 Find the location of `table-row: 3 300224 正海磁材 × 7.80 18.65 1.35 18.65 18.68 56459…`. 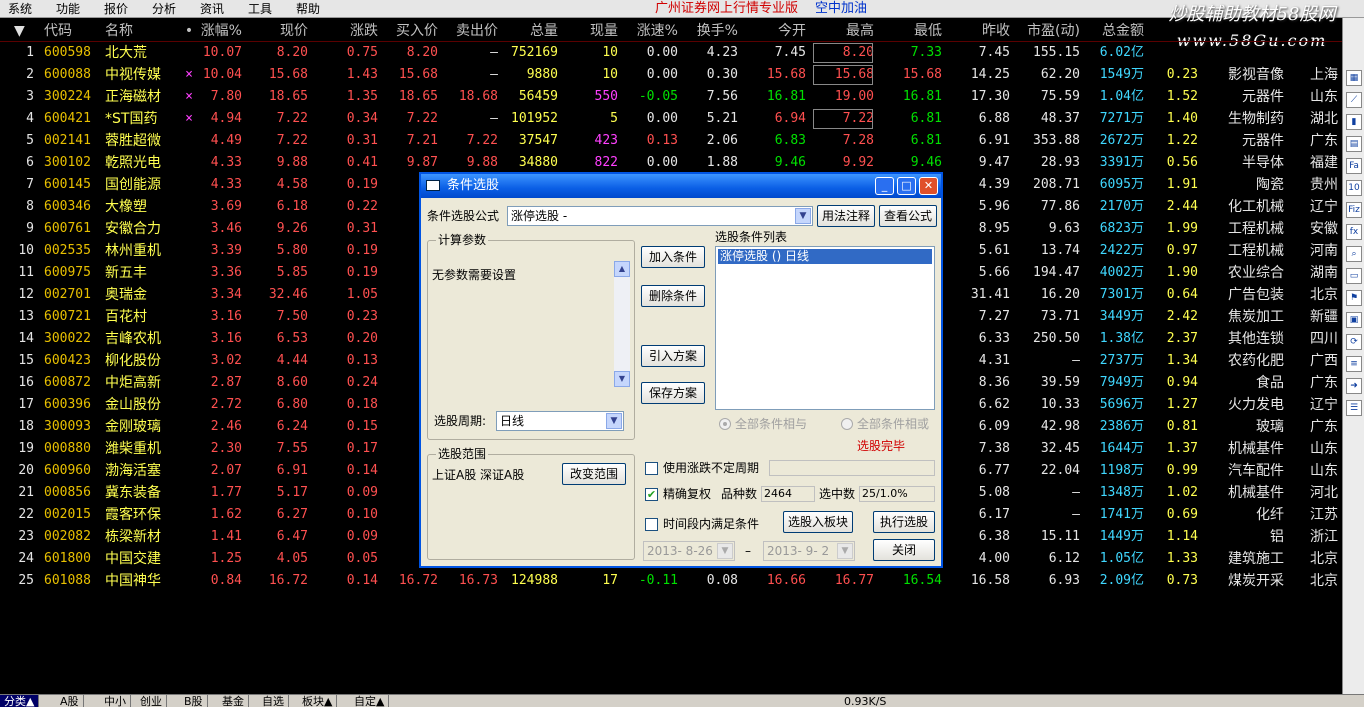

table-row: 3 300224 正海磁材 × 7.80 18.65 1.35 18.65 18.68 56459… is located at coordinates (671, 97).